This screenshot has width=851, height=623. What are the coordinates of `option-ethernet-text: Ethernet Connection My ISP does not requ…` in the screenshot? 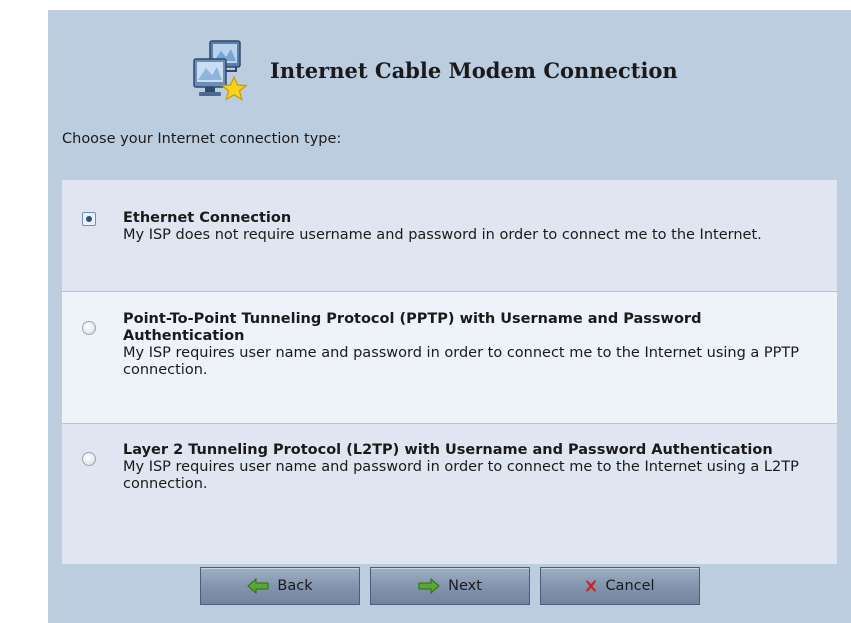 It's located at (470, 227).